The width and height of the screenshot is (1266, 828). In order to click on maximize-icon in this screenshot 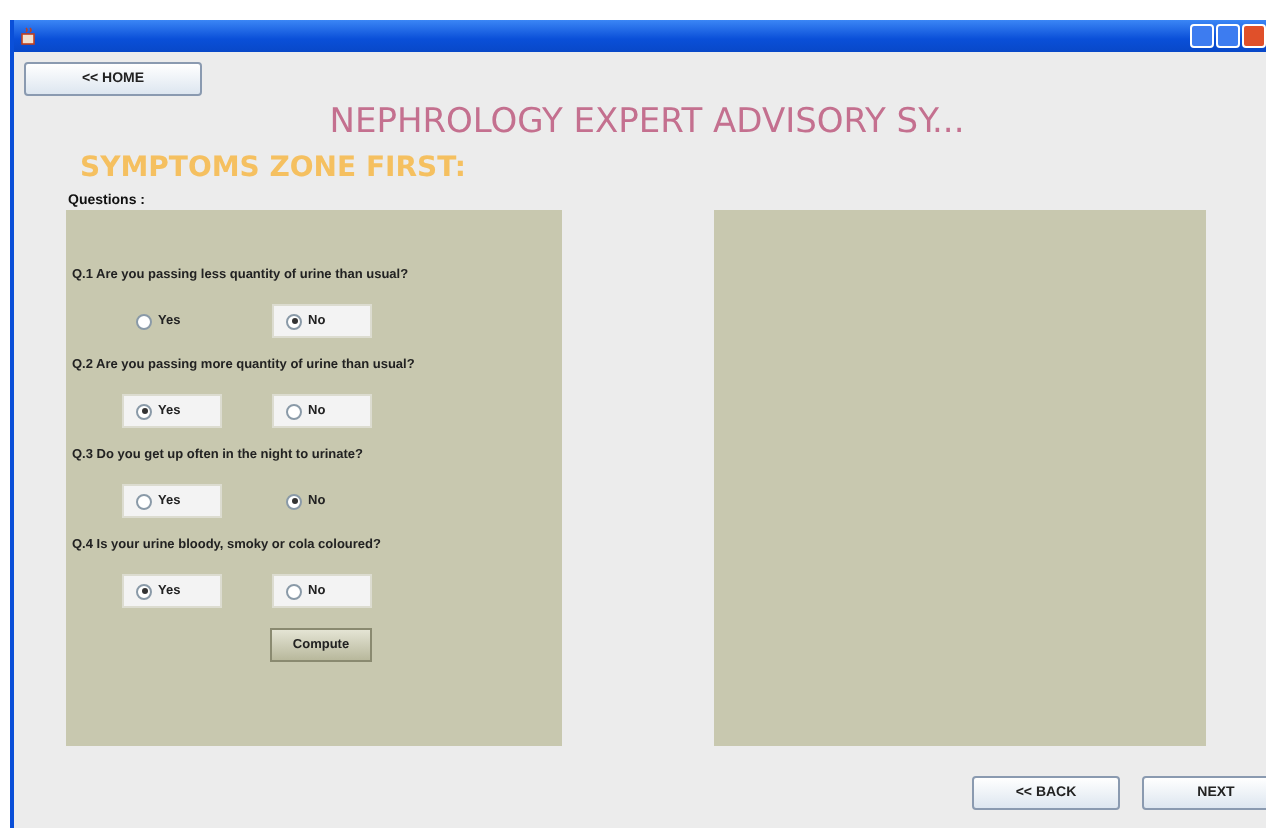, I will do `click(1228, 36)`.